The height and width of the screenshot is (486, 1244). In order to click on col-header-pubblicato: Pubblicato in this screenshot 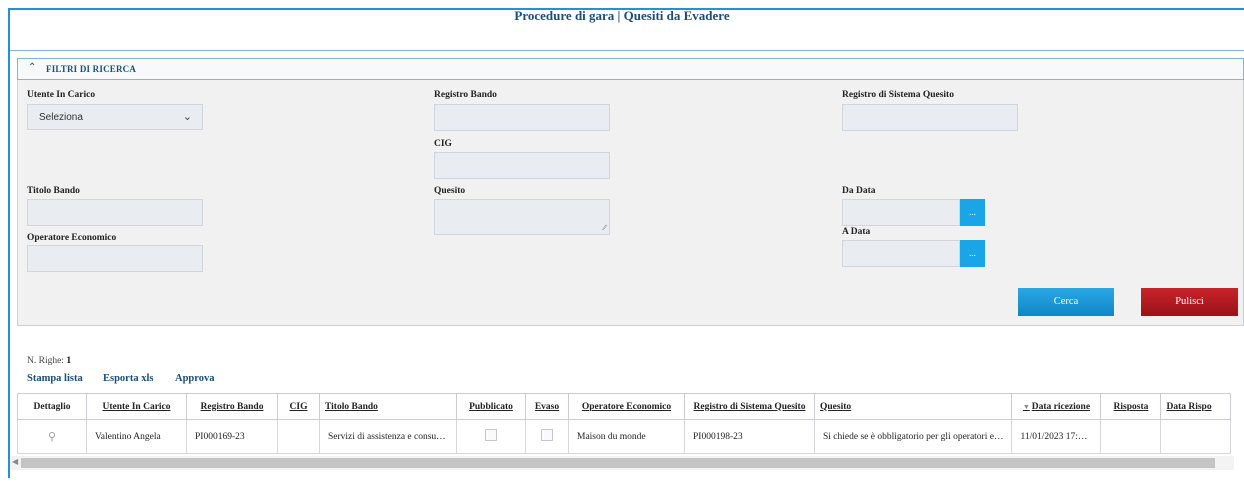, I will do `click(491, 406)`.